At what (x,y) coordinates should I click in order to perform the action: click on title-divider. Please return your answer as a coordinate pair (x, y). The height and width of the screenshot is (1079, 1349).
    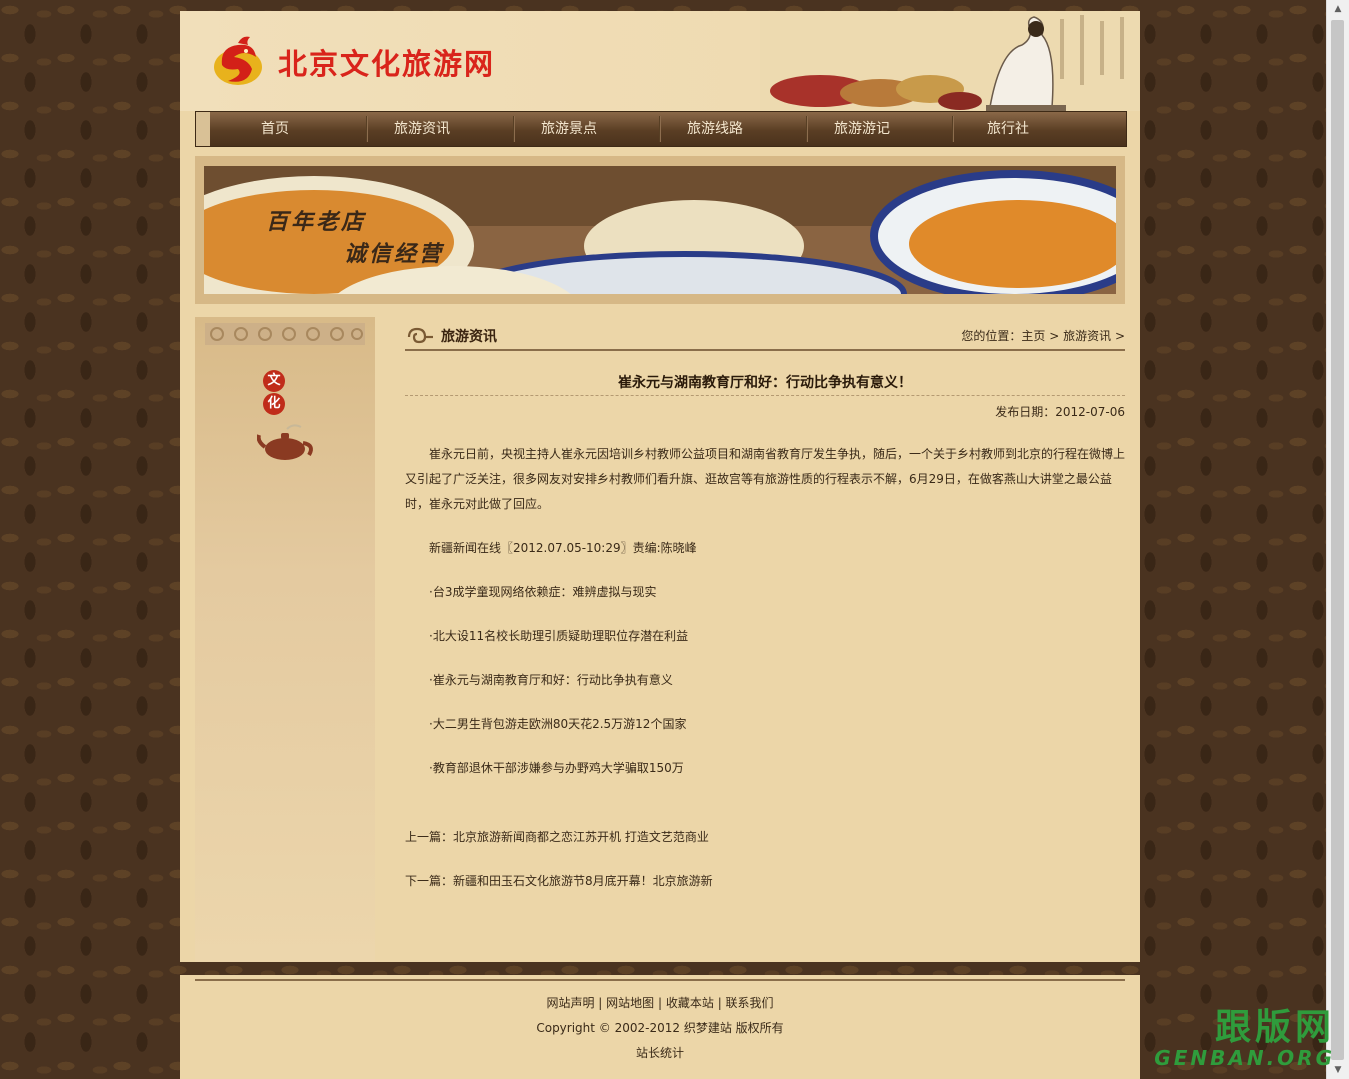
    Looking at the image, I should click on (765, 395).